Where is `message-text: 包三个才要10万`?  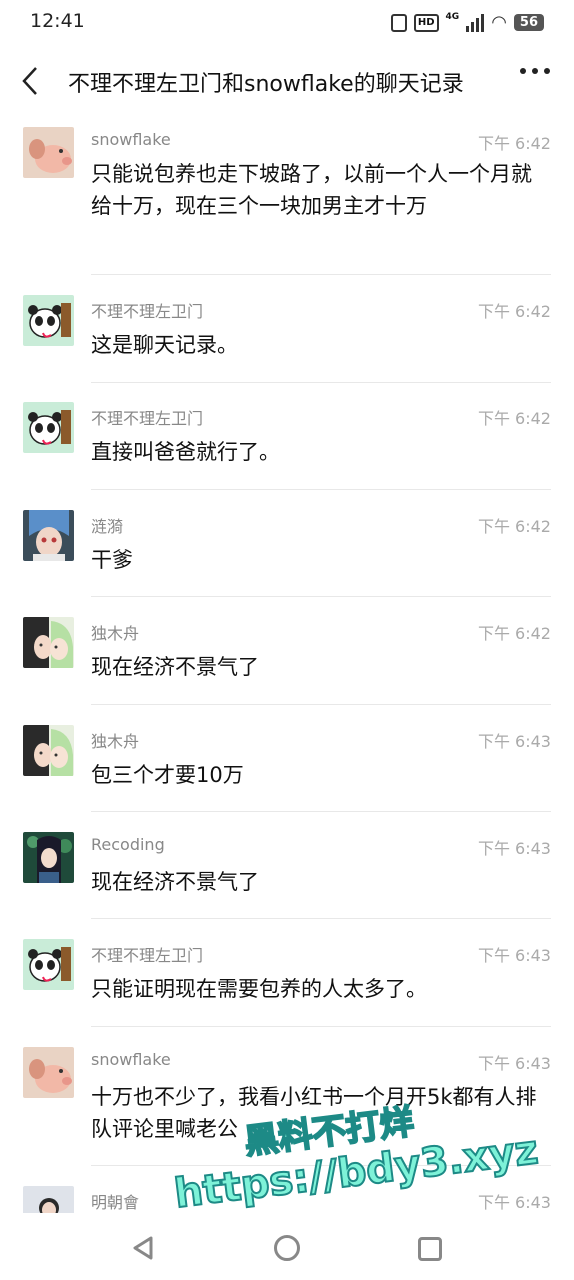
message-text: 包三个才要10万 is located at coordinates (167, 775).